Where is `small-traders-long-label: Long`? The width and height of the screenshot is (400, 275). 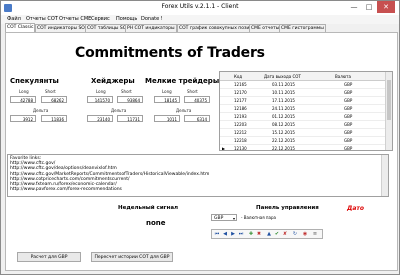 small-traders-long-label: Long is located at coordinates (167, 91).